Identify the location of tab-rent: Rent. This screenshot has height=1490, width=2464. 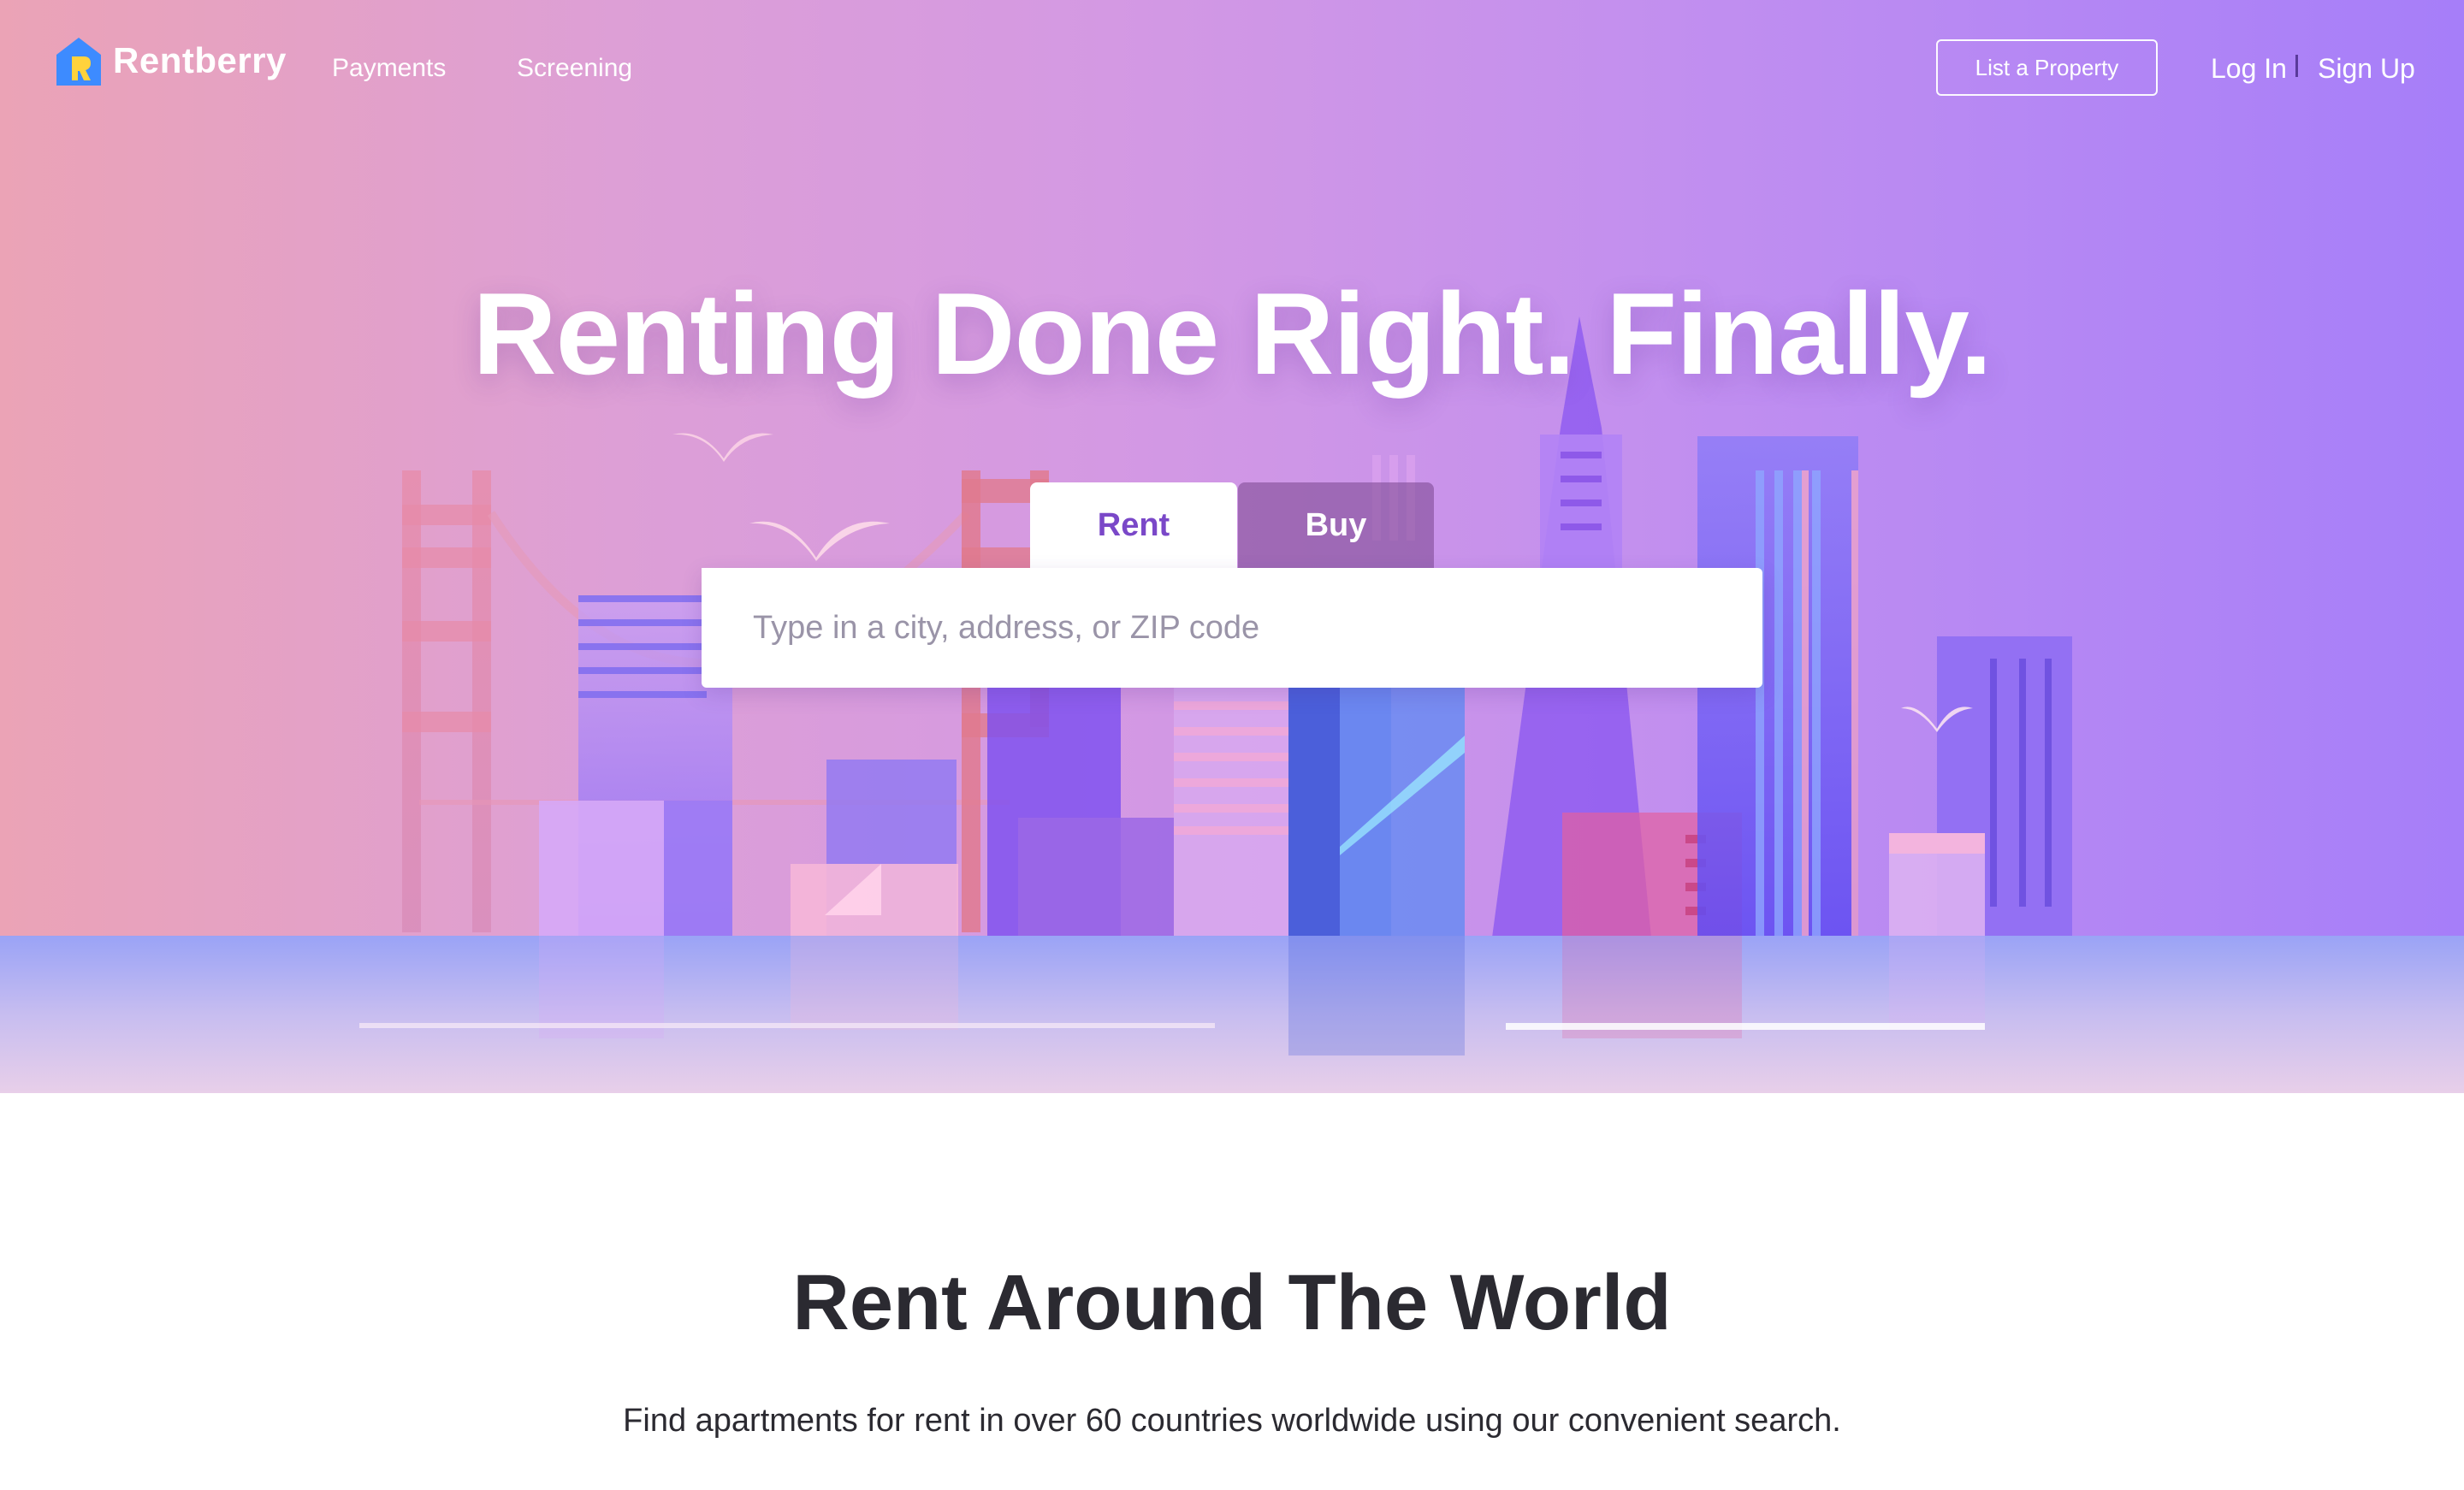
(1133, 525).